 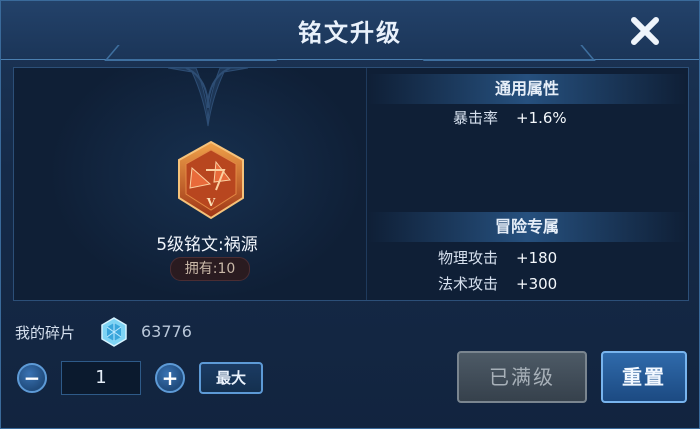 I want to click on owned-count-badge: 拥有:10, so click(x=210, y=269).